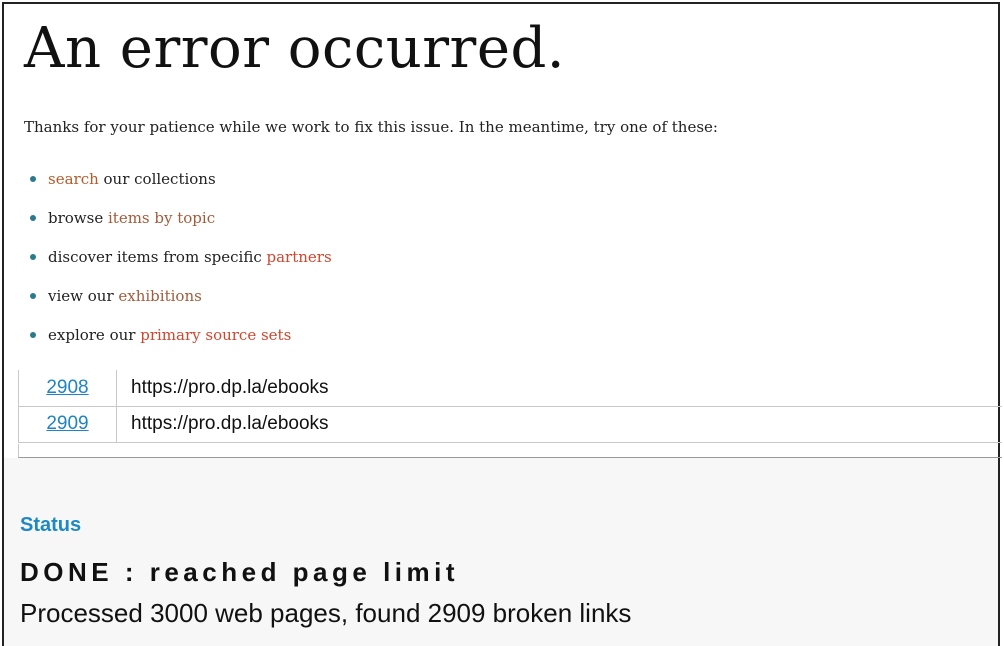 This screenshot has width=1004, height=646. I want to click on table-bottom-border, so click(510, 451).